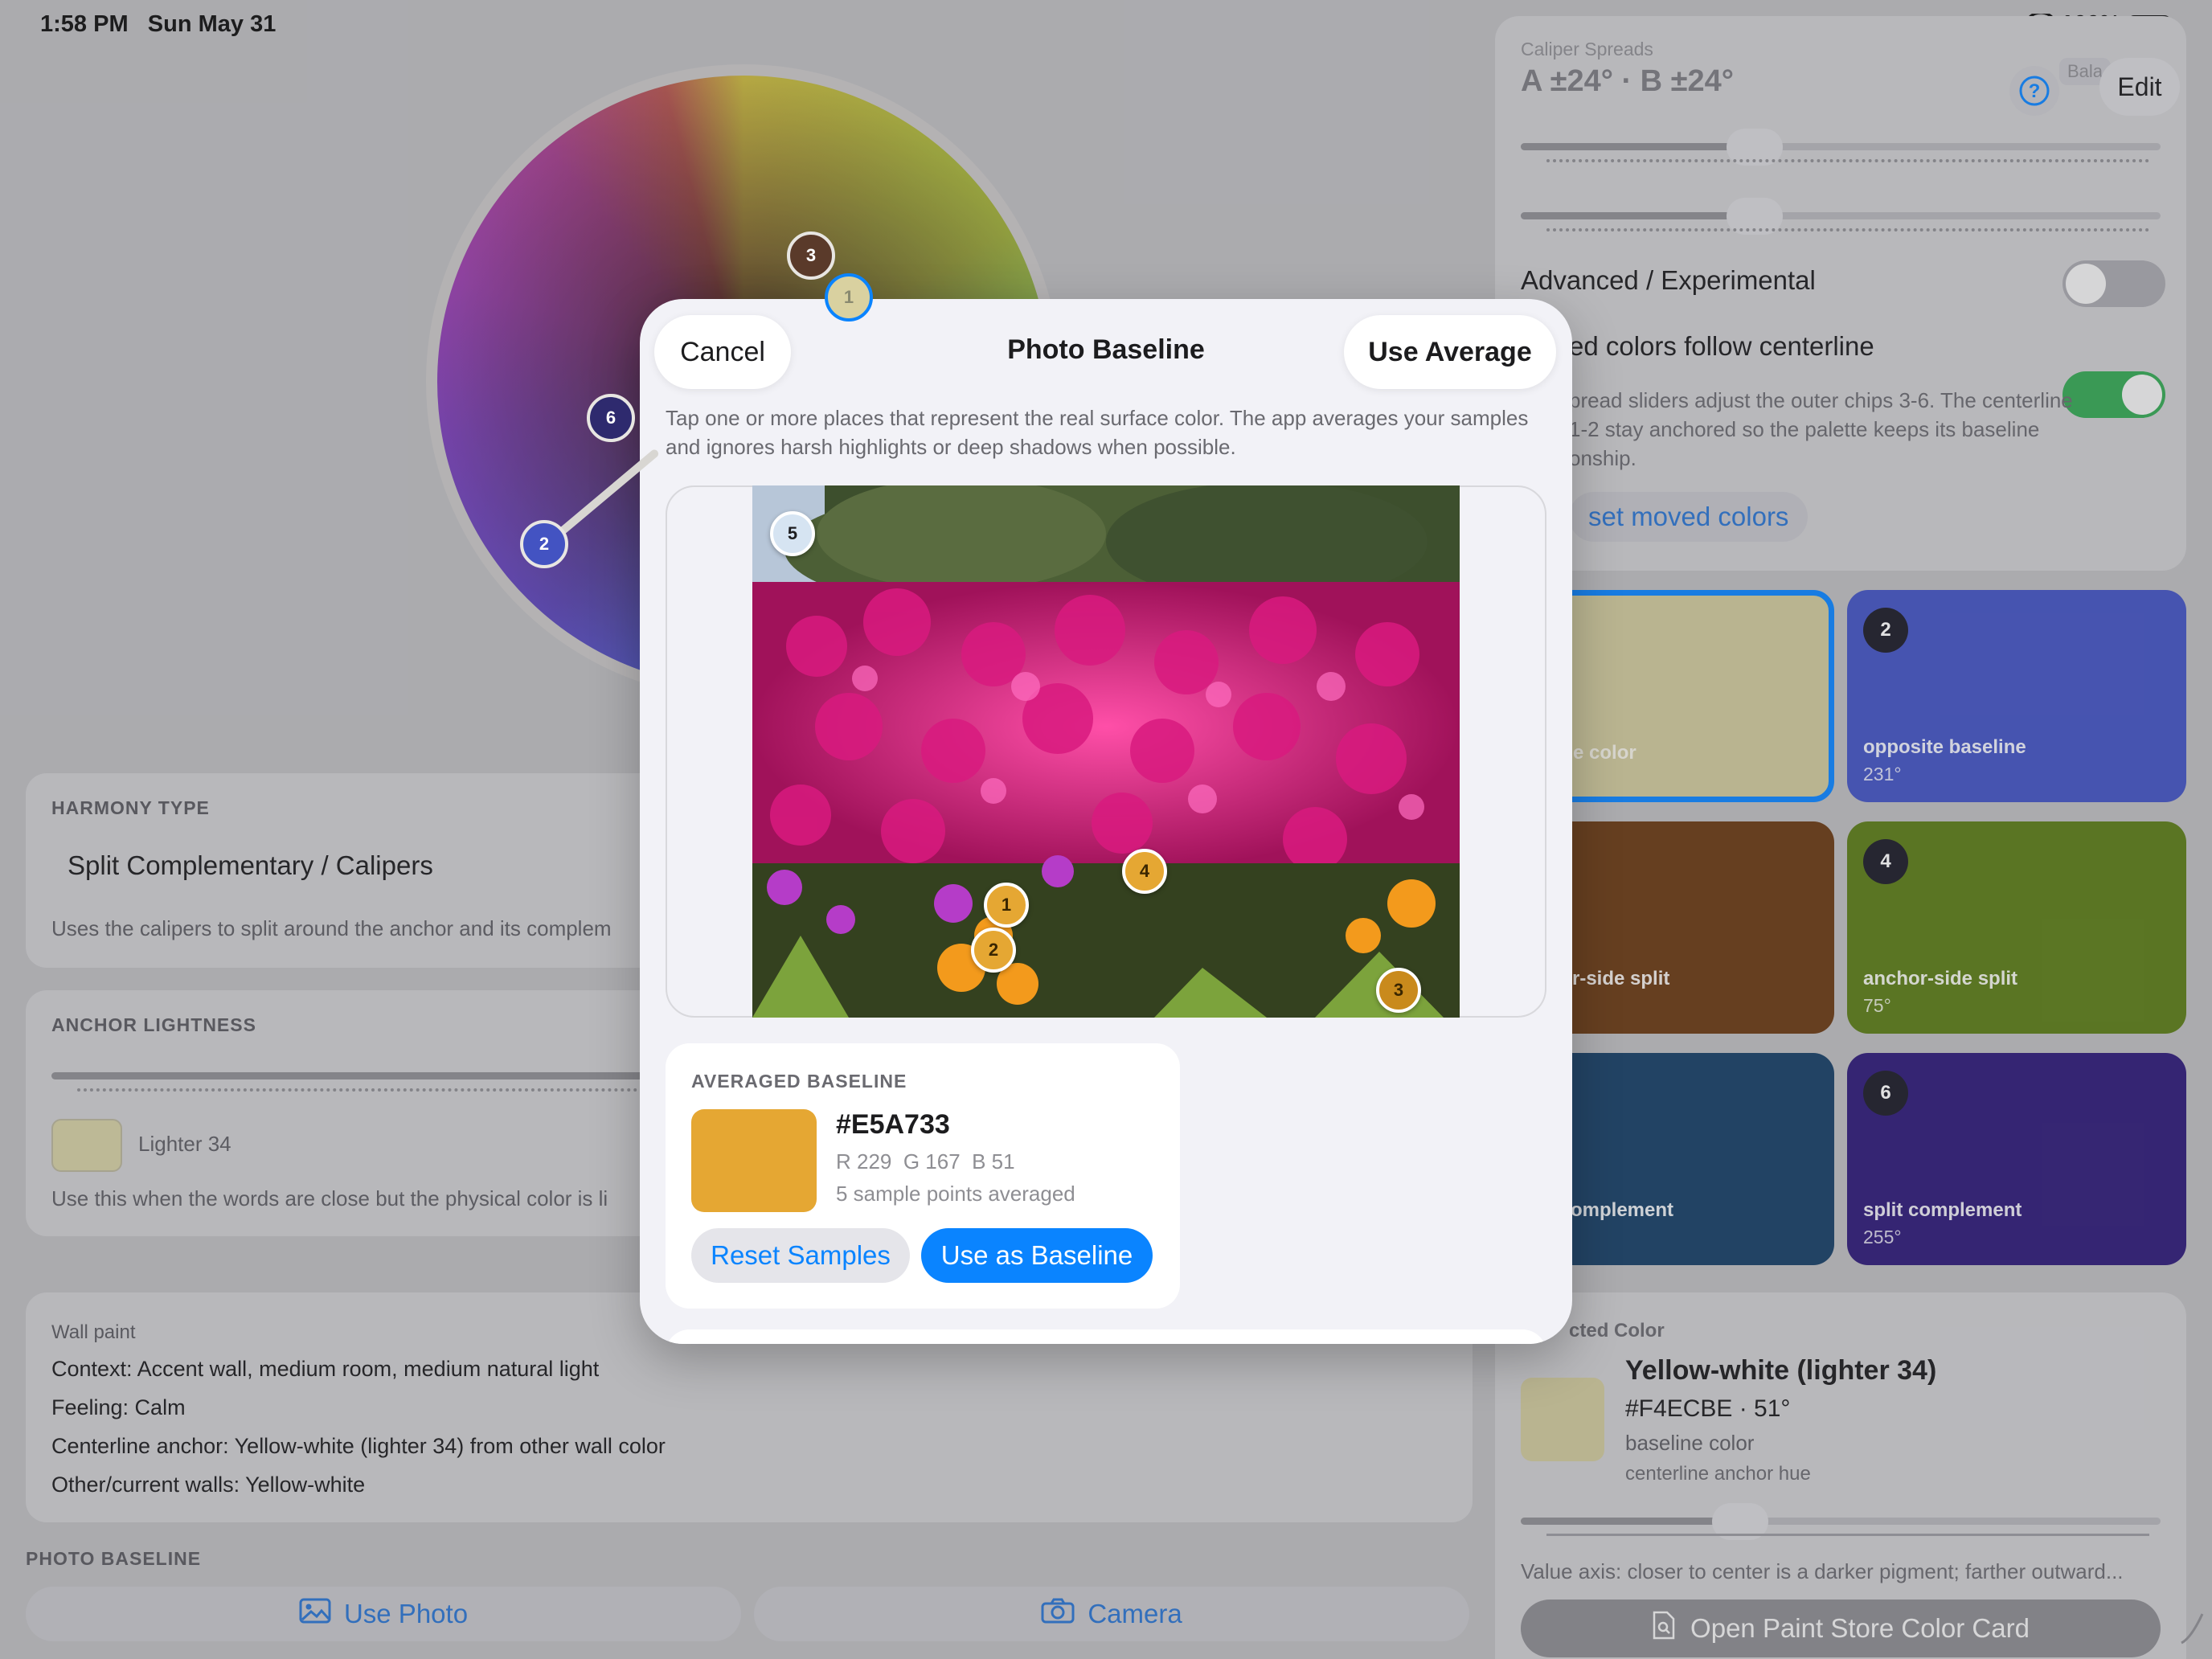  I want to click on sample-point-label: 1, so click(1006, 905).